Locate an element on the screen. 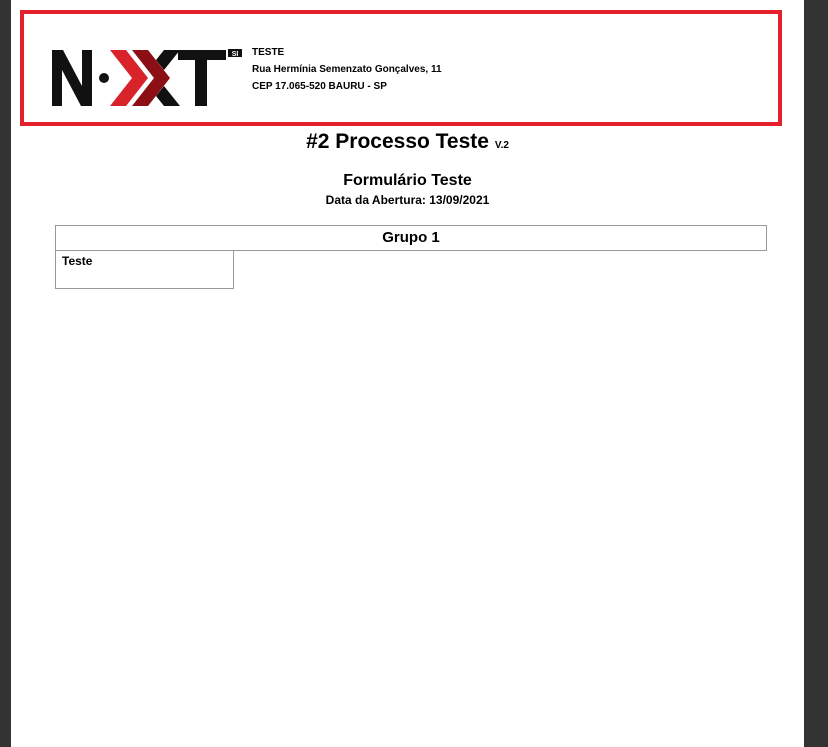  field-box: Teste is located at coordinates (144, 269).